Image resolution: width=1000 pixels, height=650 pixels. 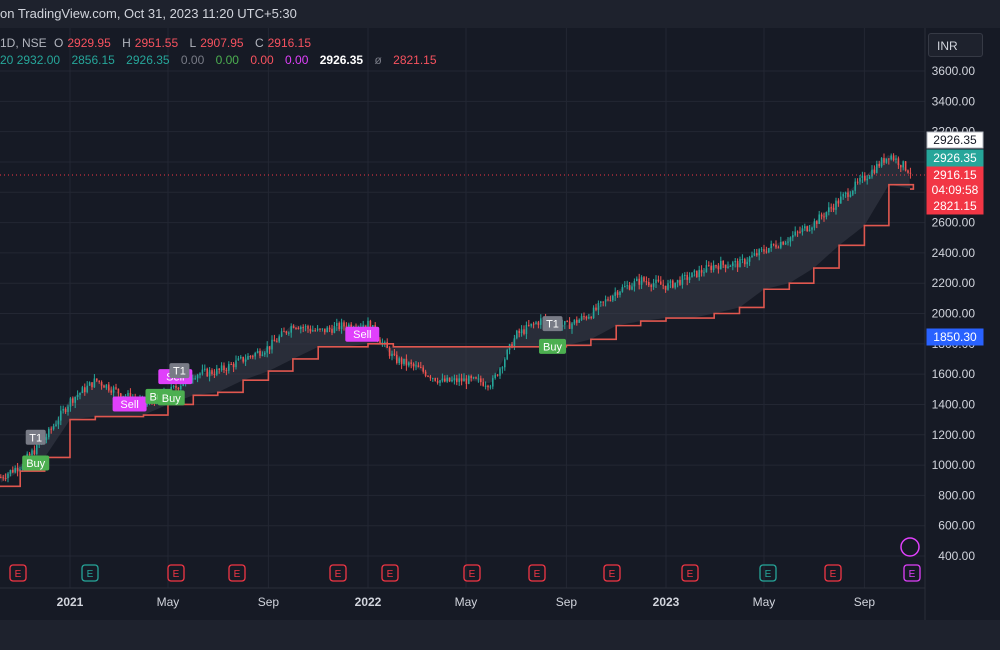 What do you see at coordinates (955, 45) in the screenshot?
I see `currency-selector: INR` at bounding box center [955, 45].